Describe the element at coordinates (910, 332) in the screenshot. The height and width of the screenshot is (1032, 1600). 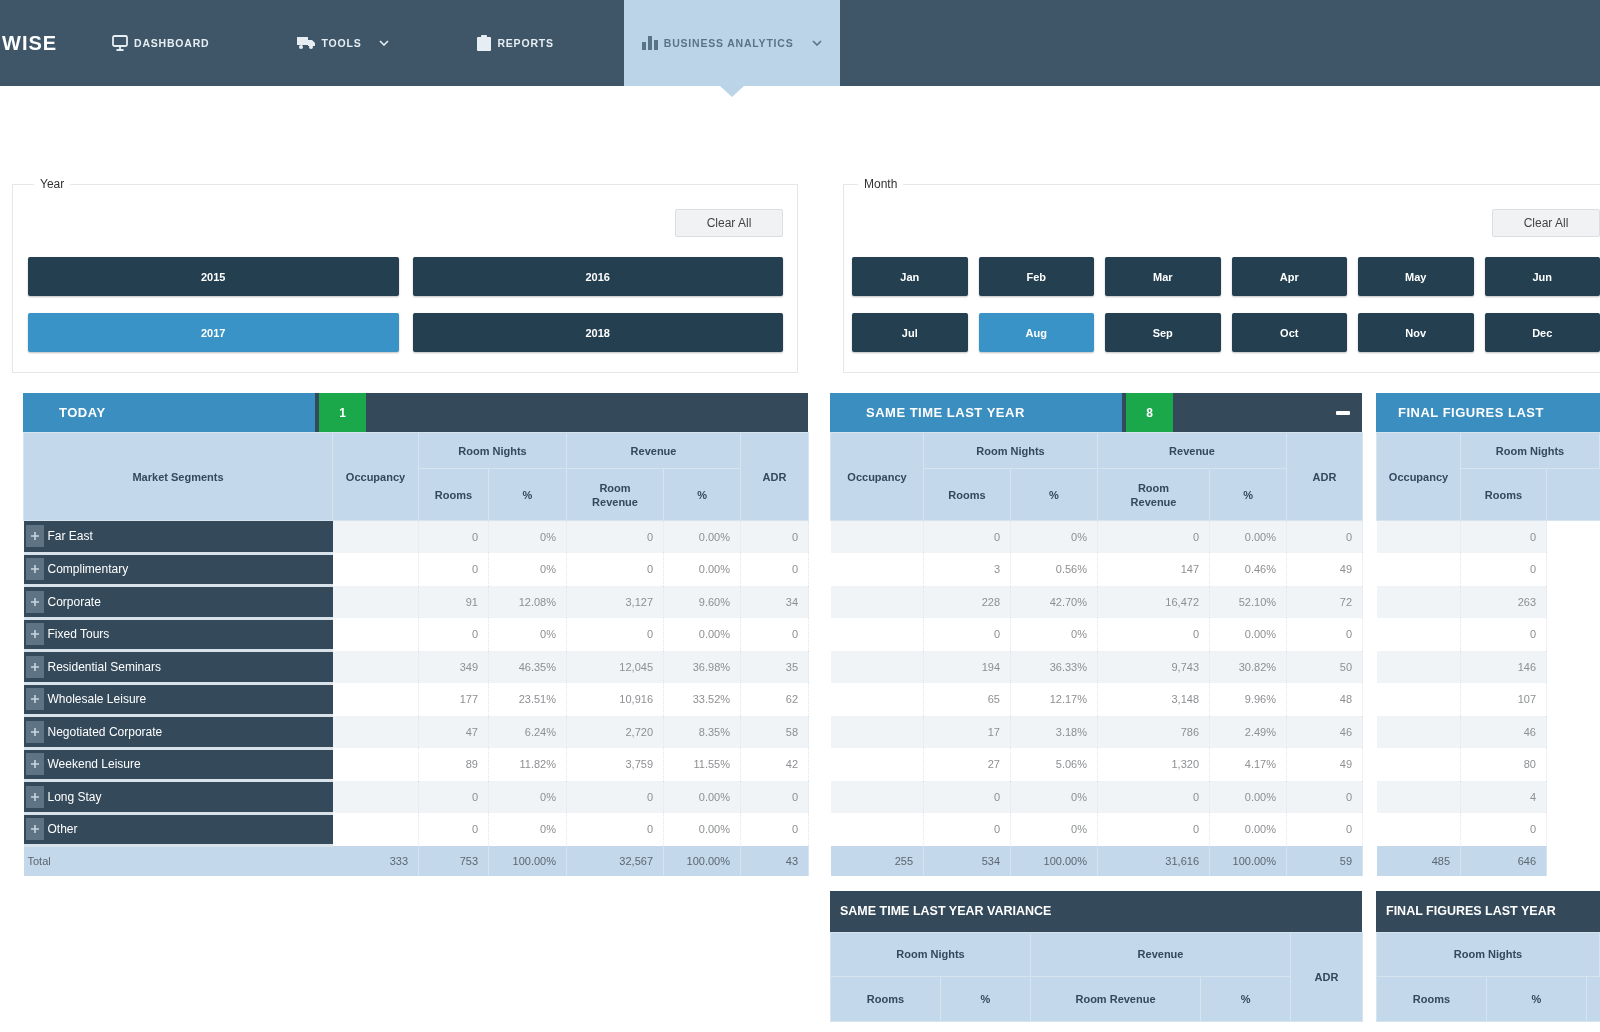
I see `filter-button: Jul` at that location.